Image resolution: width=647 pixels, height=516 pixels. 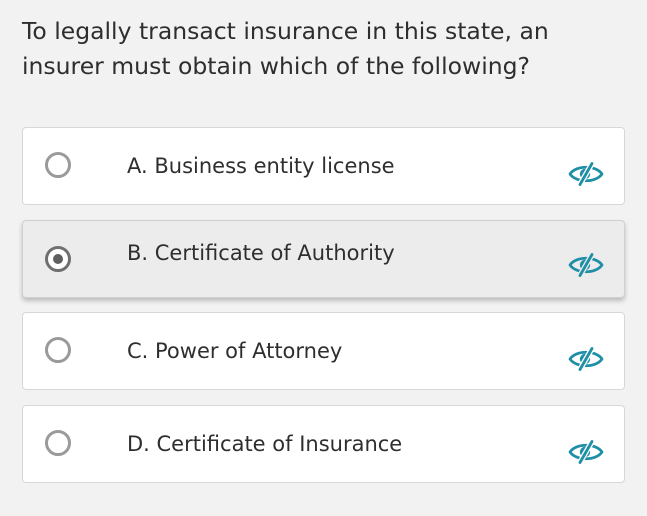 What do you see at coordinates (261, 166) in the screenshot?
I see `answer-option-label: A. Business entity license` at bounding box center [261, 166].